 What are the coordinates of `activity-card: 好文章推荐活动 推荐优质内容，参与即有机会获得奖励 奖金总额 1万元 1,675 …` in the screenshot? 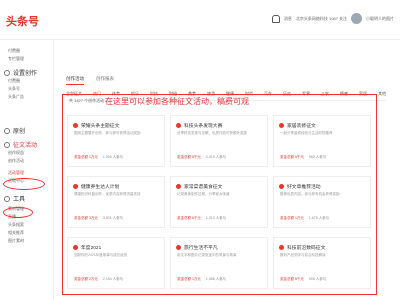 It's located at (322, 202).